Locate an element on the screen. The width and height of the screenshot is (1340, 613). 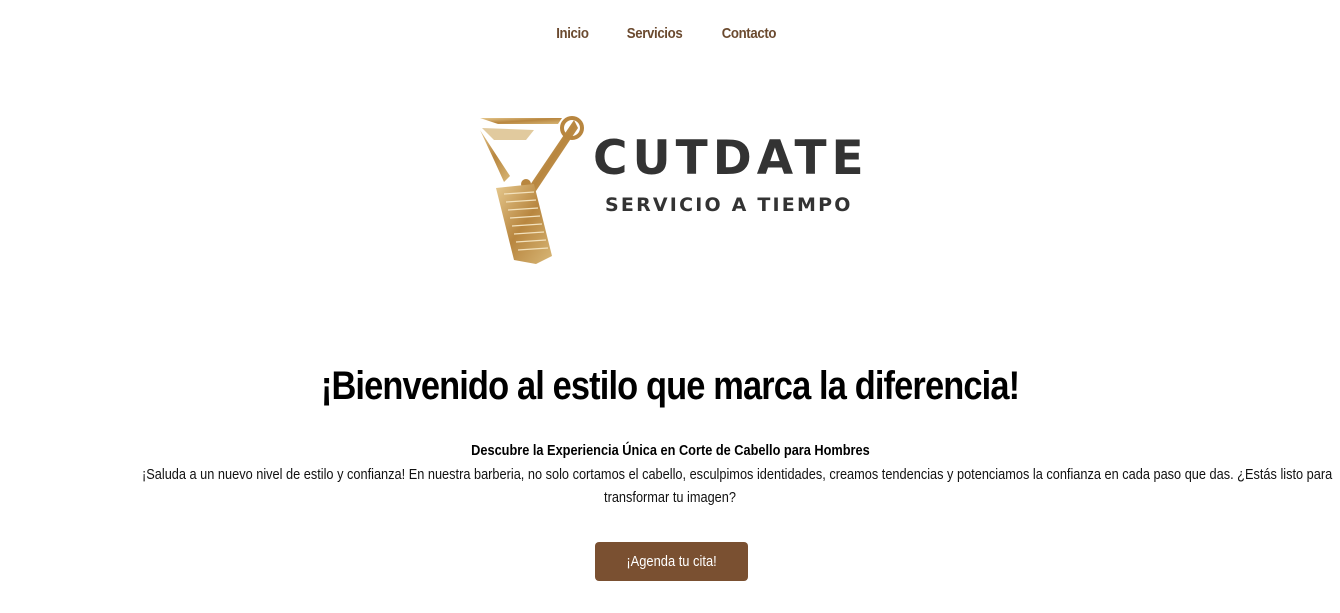
nav-link-inicio: Inicio is located at coordinates (572, 34).